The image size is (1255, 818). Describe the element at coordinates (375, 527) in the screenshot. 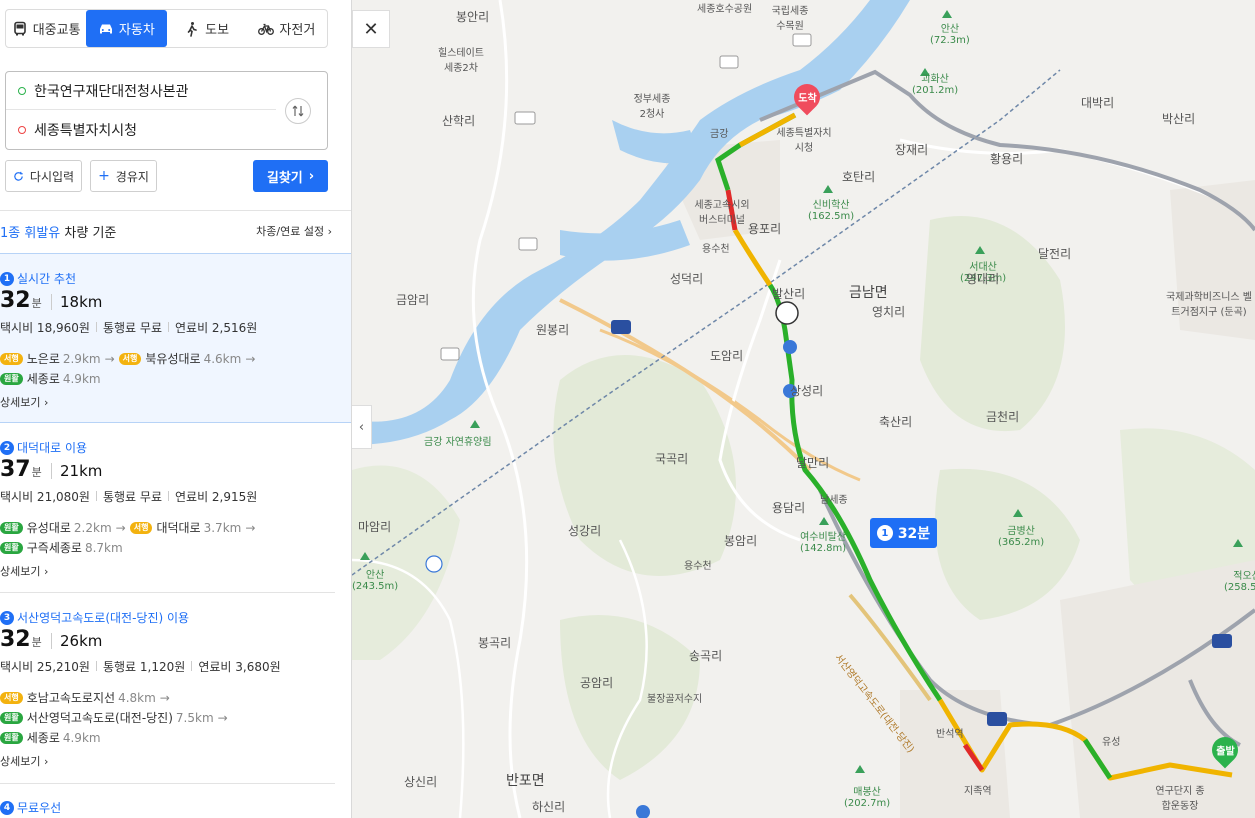

I see `map-label: 마암리` at that location.